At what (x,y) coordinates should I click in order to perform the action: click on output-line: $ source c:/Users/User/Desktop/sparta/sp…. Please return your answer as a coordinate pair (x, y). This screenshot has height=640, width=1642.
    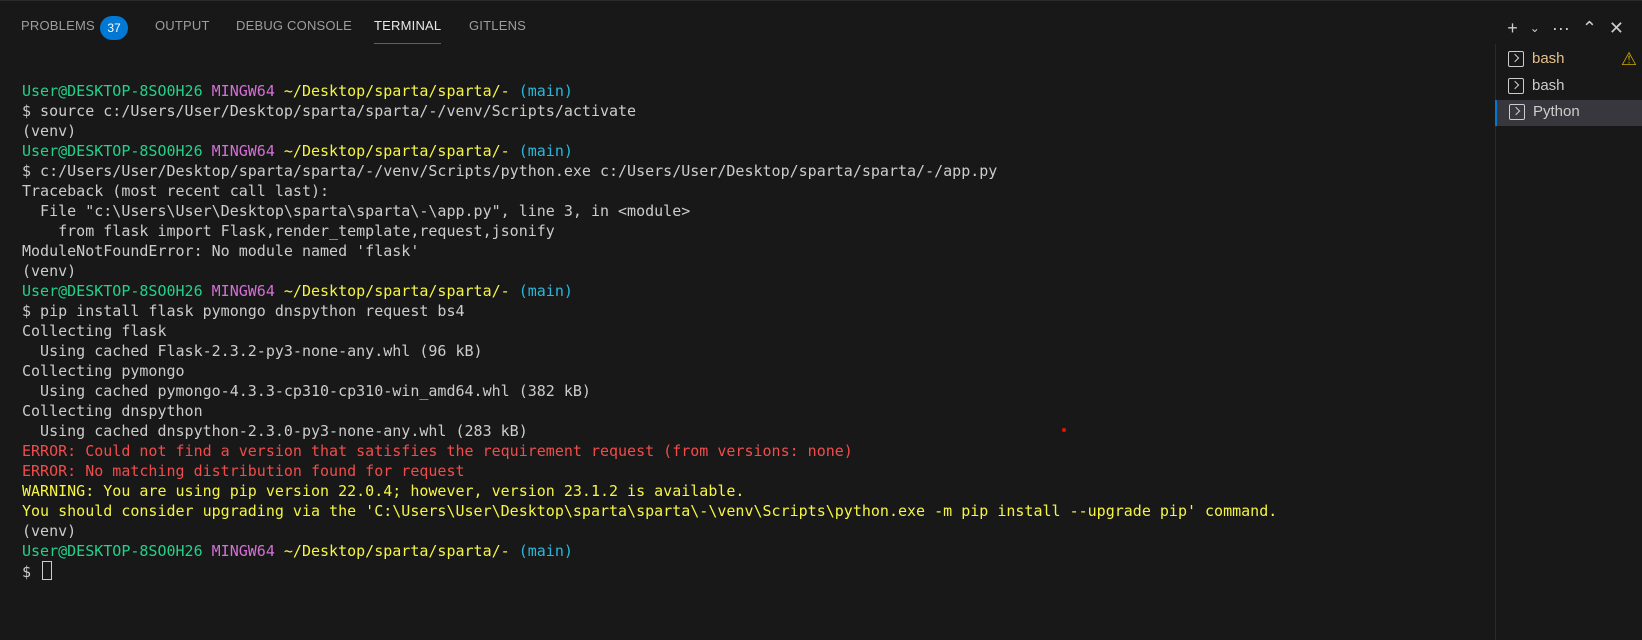
    Looking at the image, I should click on (329, 111).